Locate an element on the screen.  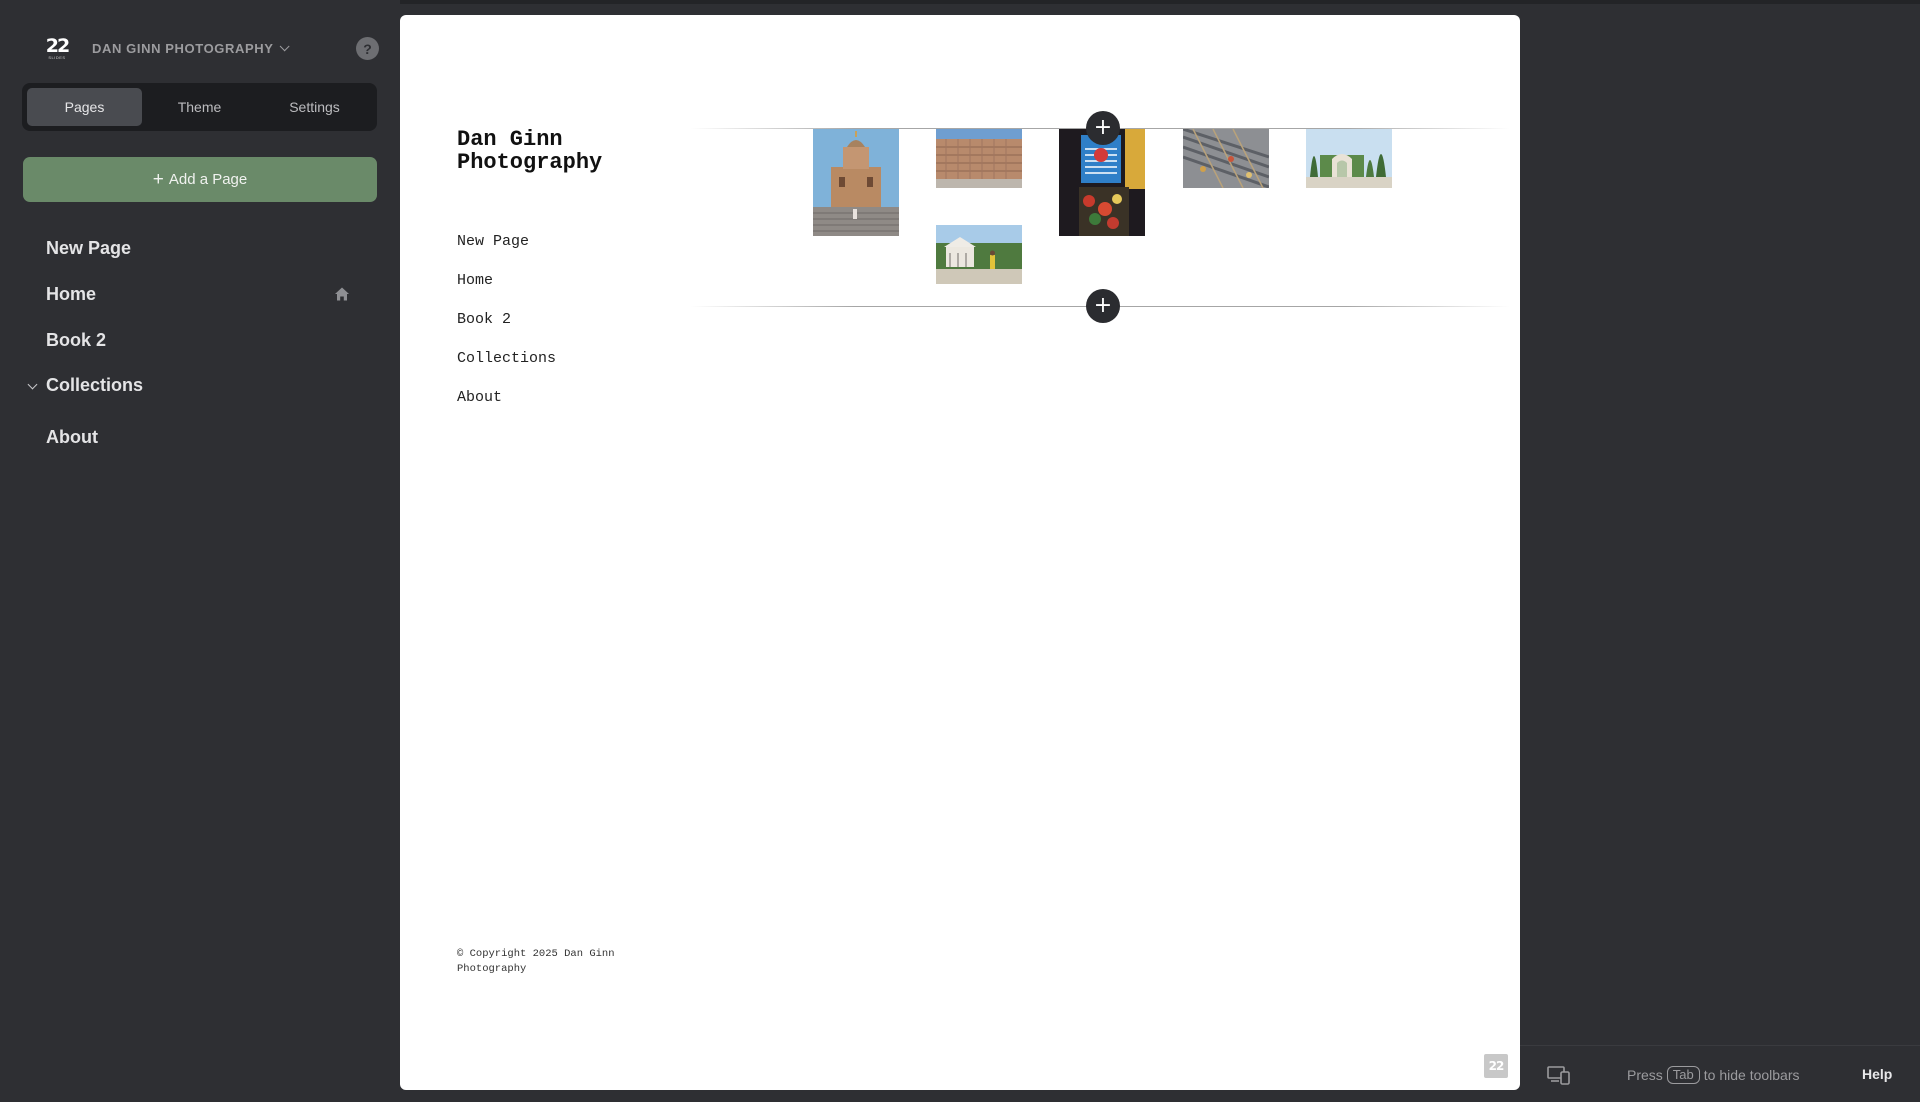
sidebar-item-label: Collections is located at coordinates (95, 384).